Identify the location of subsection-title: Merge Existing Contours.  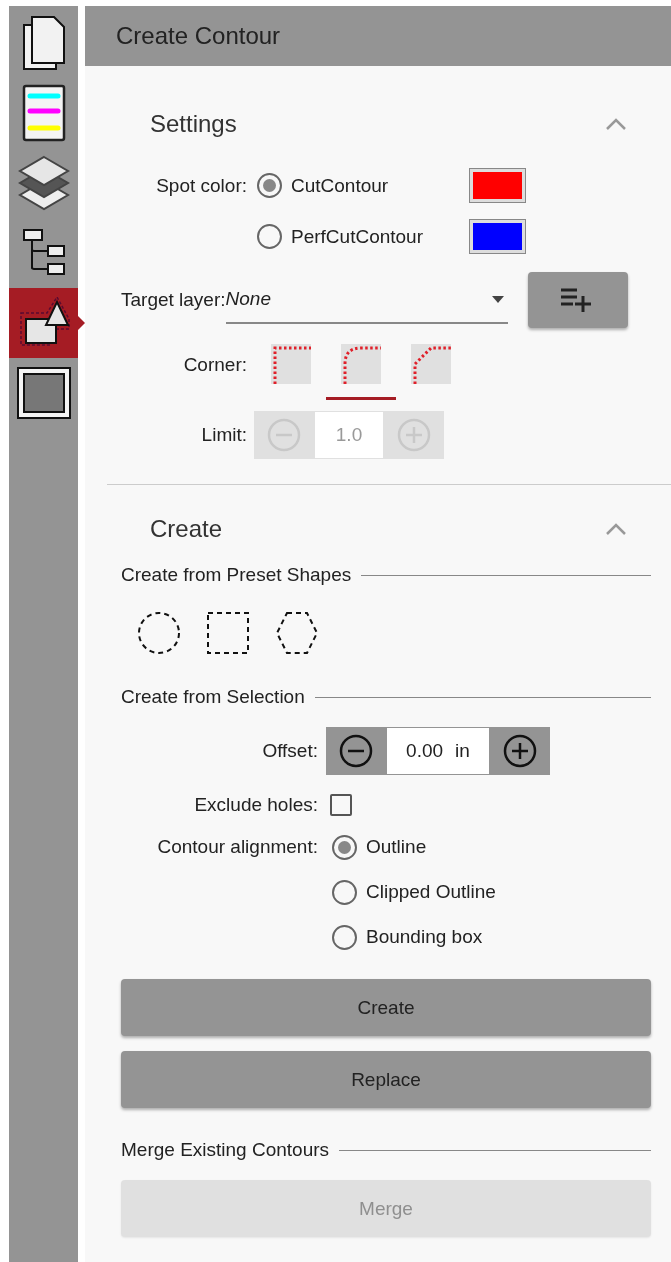
(225, 1150).